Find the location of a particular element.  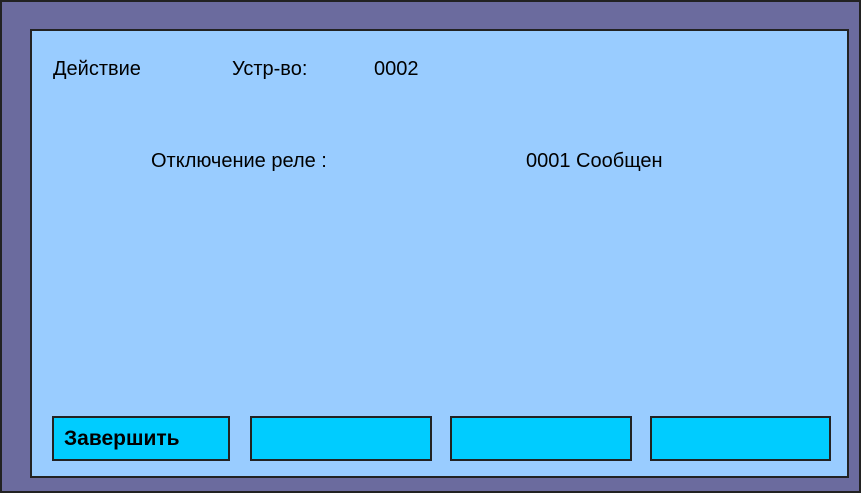

softkey-2-button is located at coordinates (341, 438).